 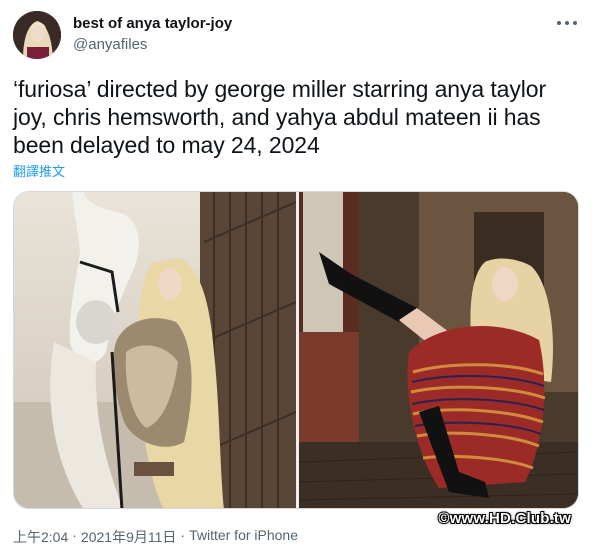 I want to click on author-display-name: best of anya taylor-joy, so click(x=152, y=23).